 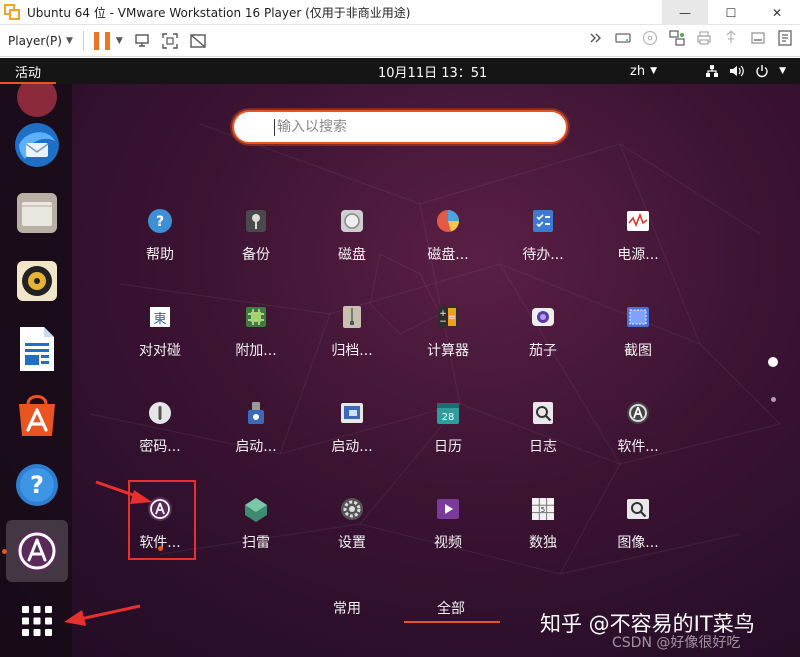 What do you see at coordinates (37, 145) in the screenshot?
I see `dock-item-thunderbird` at bounding box center [37, 145].